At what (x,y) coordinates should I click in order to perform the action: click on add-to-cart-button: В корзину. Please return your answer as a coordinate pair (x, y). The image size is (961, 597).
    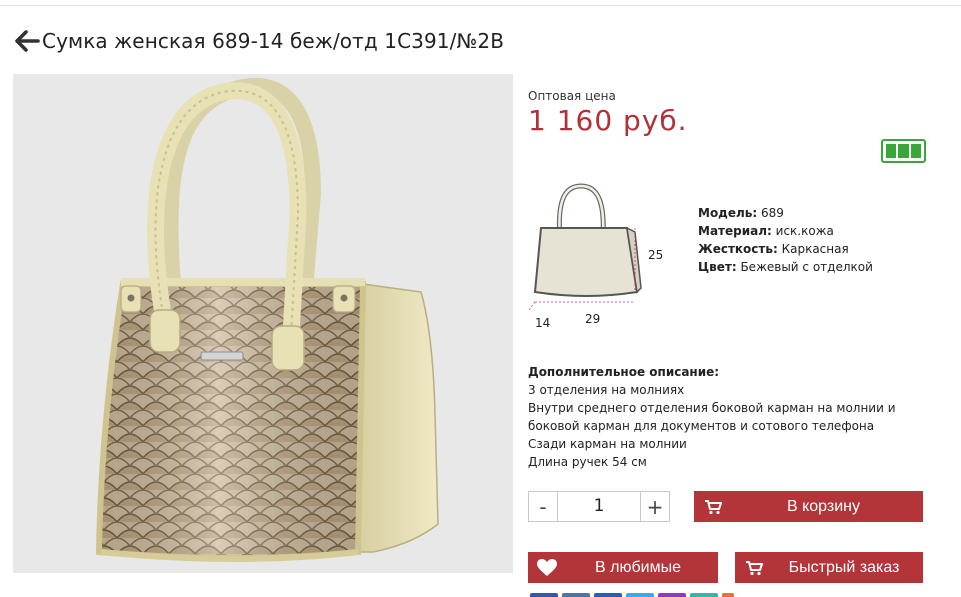
    Looking at the image, I should click on (808, 506).